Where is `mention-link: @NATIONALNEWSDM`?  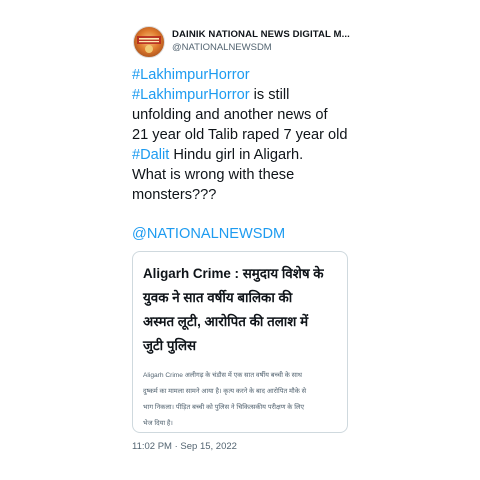
mention-link: @NATIONALNEWSDM is located at coordinates (208, 234).